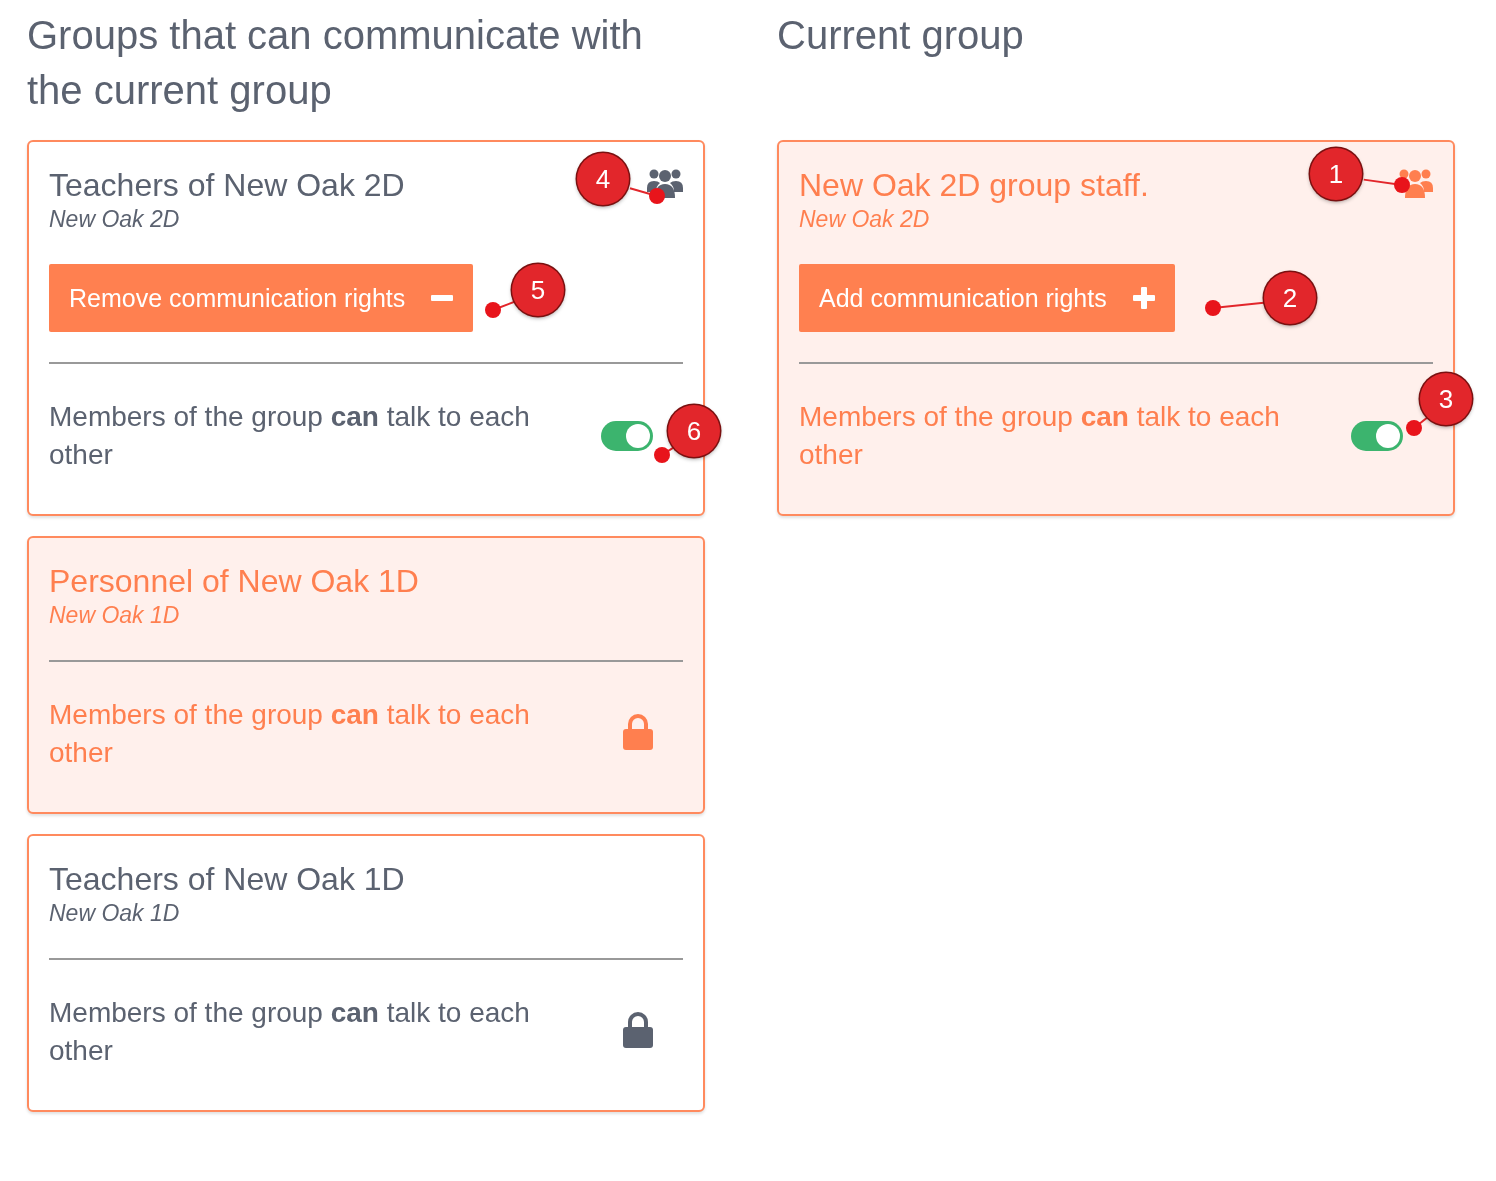 Image resolution: width=1496 pixels, height=1181 pixels. I want to click on column-heading: Groups that can communicate with the current group, so click(335, 63).